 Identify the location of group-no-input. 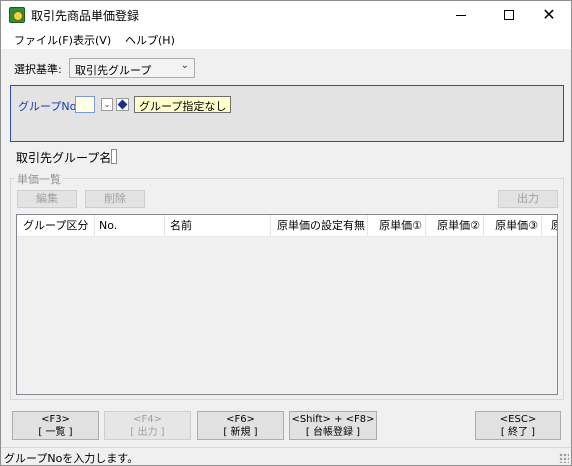
(85, 104).